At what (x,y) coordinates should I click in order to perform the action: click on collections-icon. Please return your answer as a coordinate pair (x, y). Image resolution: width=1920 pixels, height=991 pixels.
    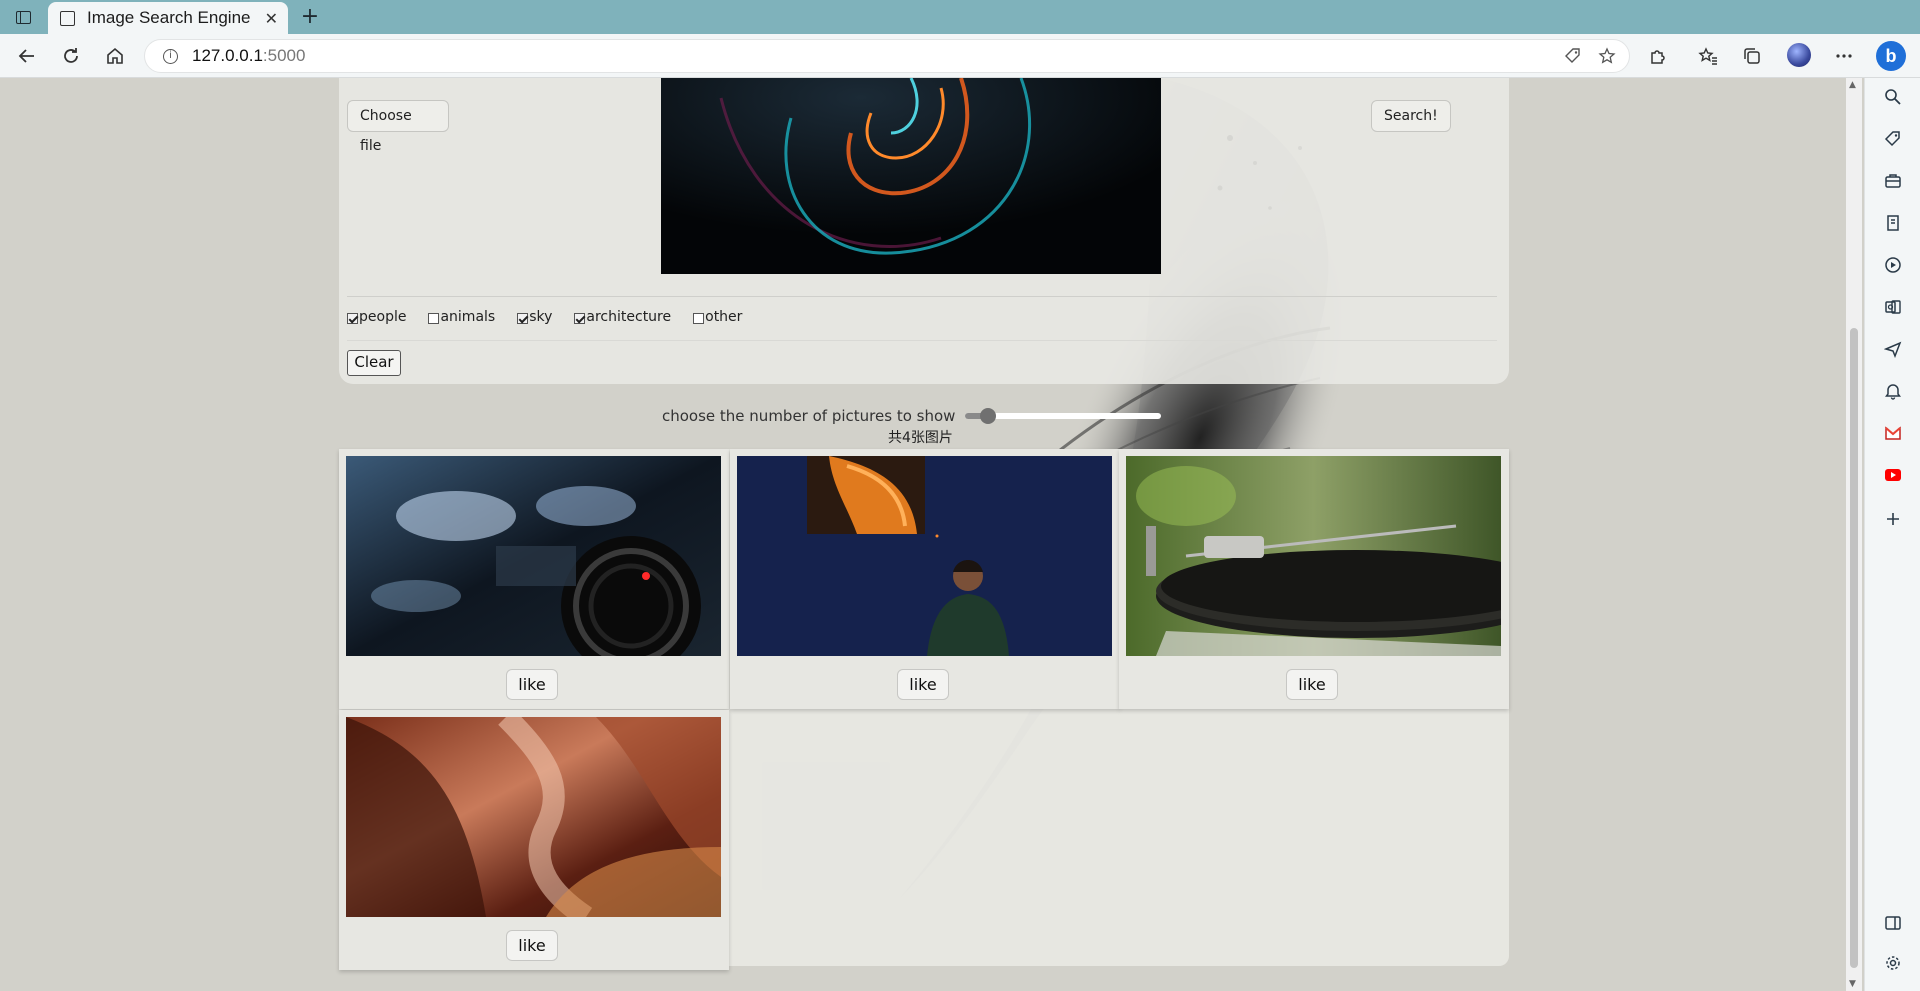
    Looking at the image, I should click on (1752, 56).